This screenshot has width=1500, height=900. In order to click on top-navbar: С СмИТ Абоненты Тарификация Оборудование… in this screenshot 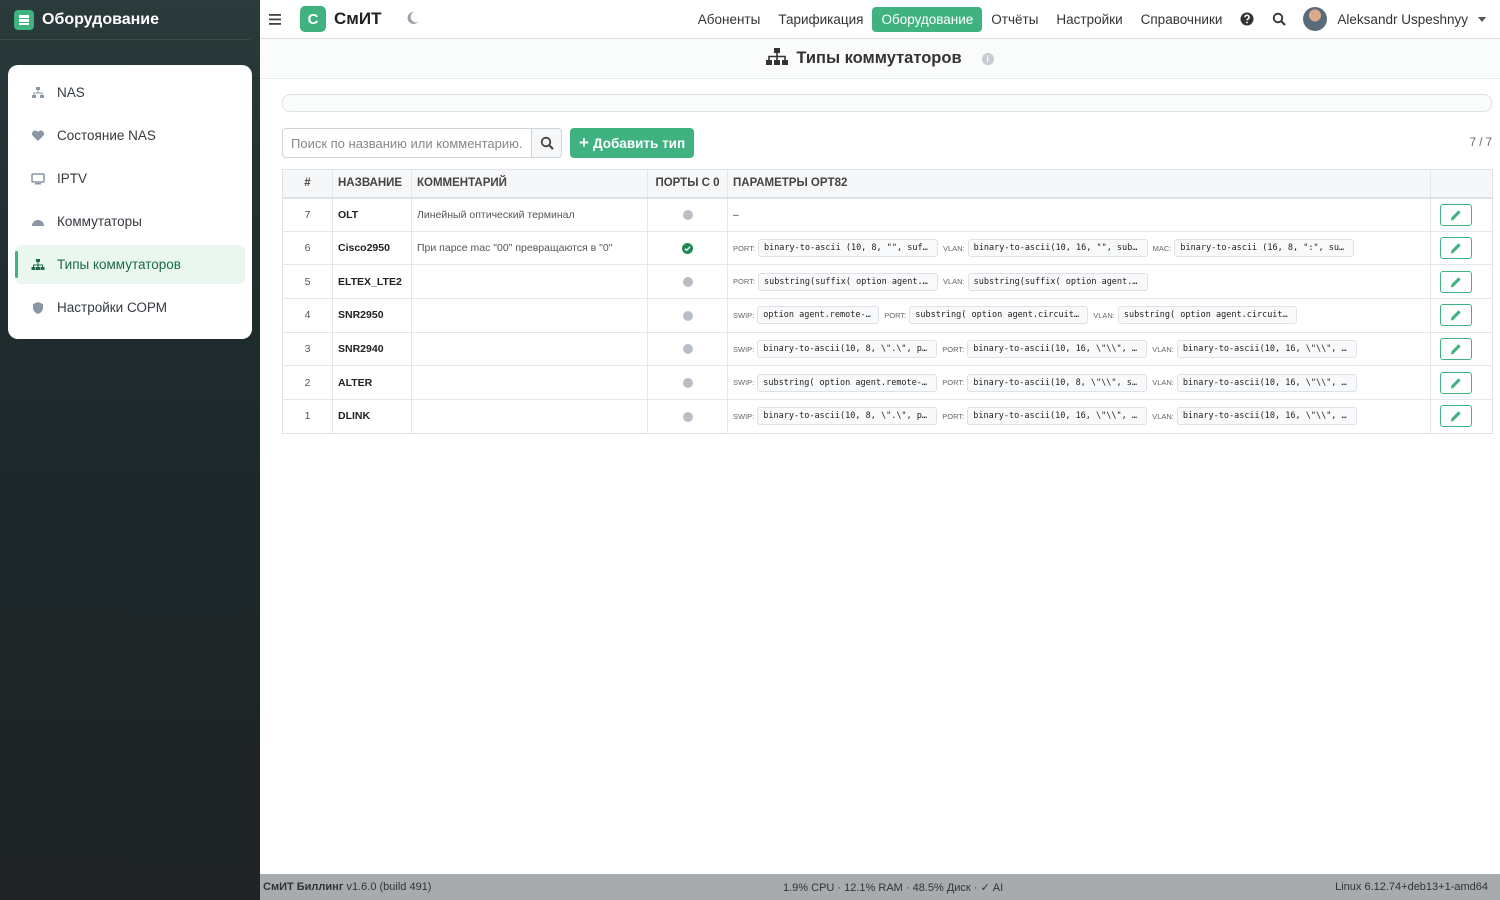, I will do `click(880, 19)`.